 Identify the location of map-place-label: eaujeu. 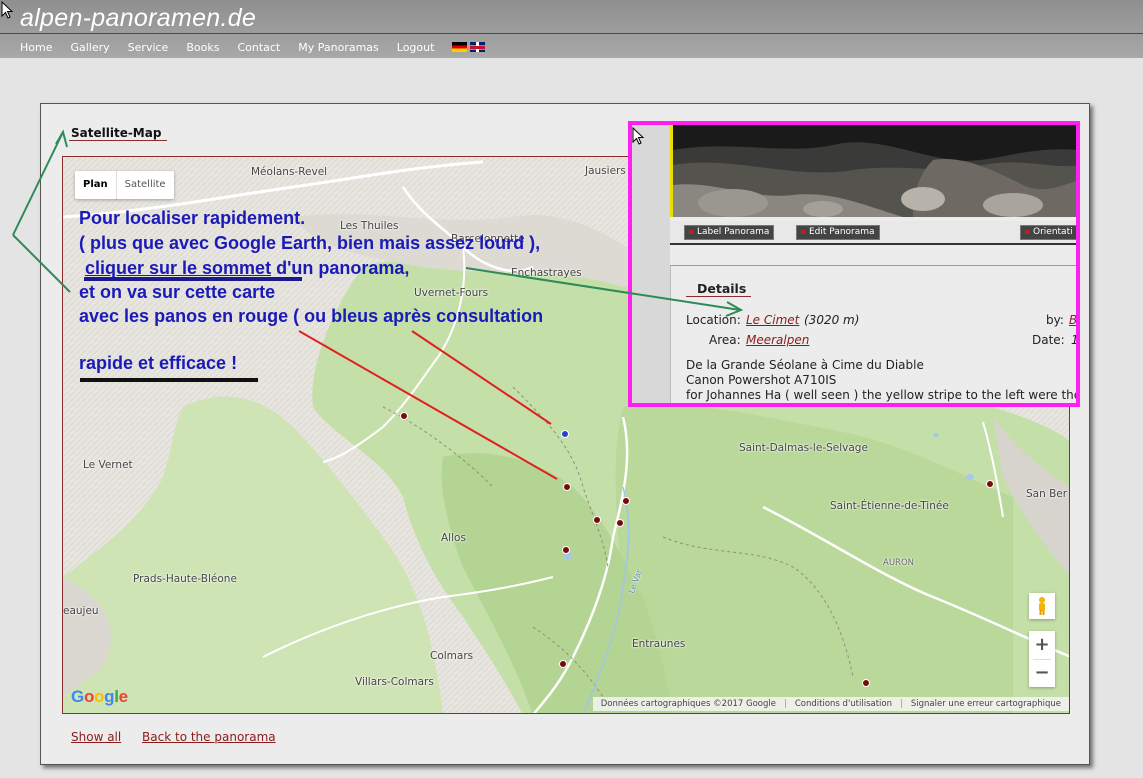
(81, 611).